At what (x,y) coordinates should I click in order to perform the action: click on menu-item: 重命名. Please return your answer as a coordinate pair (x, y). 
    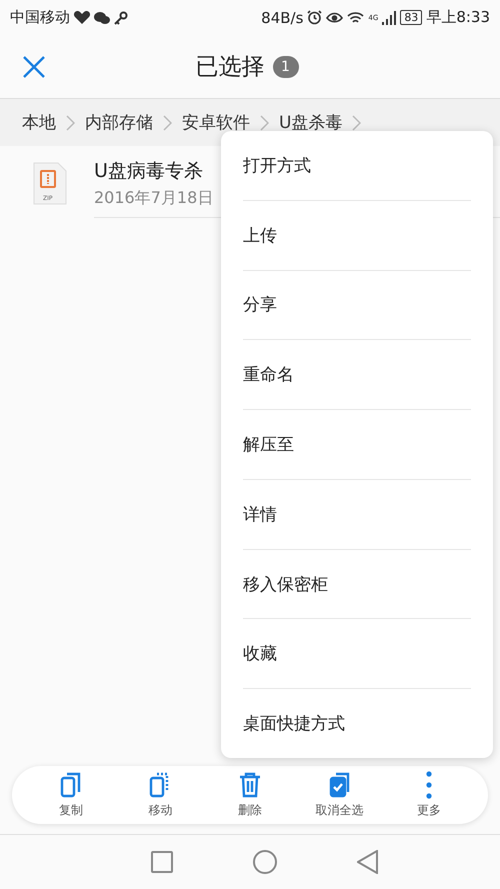
    Looking at the image, I should click on (357, 375).